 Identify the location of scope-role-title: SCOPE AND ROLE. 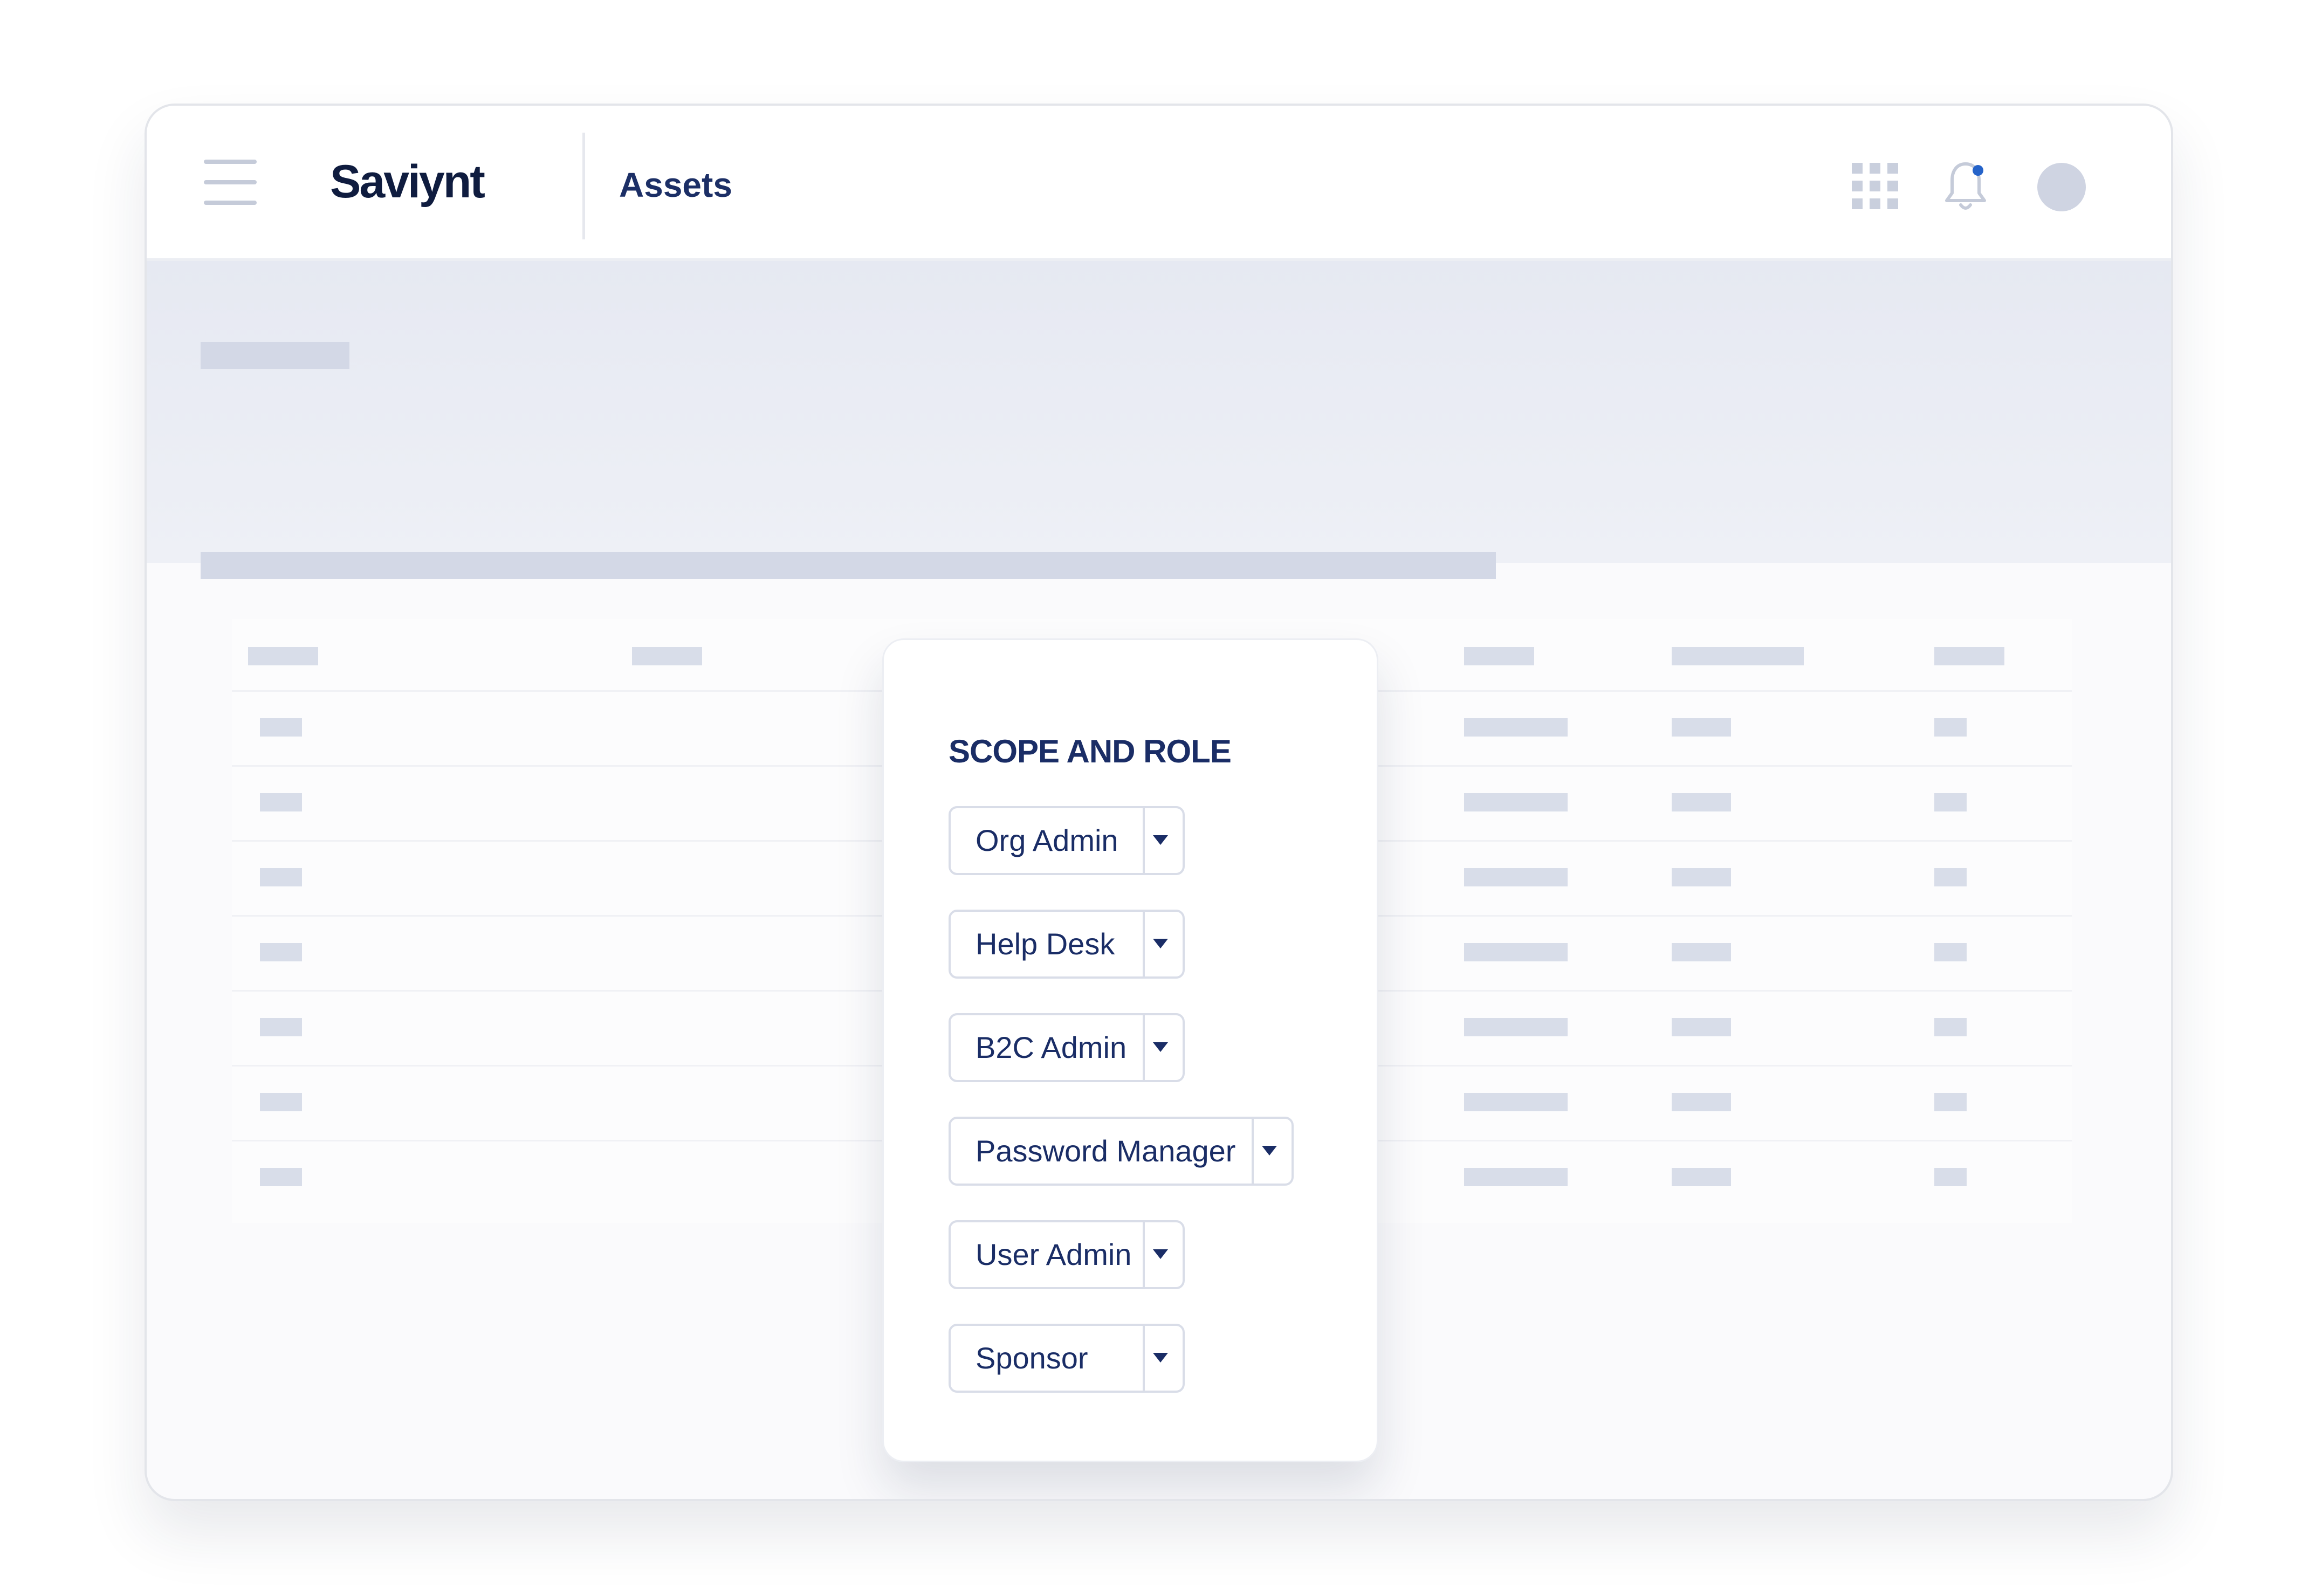
(1090, 751).